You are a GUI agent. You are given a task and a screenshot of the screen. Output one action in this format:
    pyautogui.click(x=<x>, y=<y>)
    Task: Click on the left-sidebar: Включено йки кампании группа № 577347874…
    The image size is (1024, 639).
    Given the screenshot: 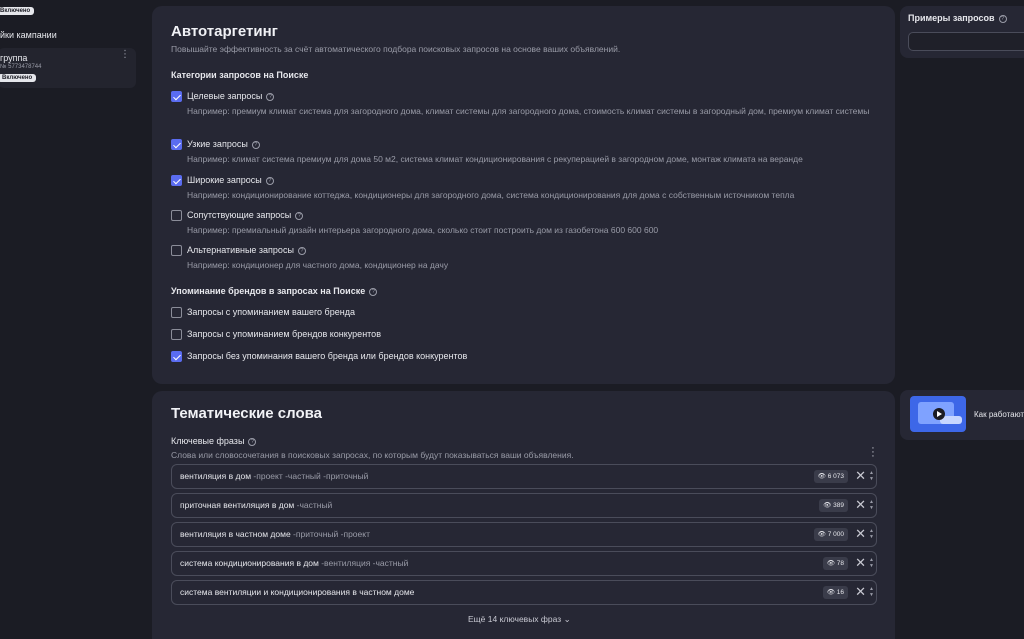 What is the action you would take?
    pyautogui.click(x=70, y=319)
    